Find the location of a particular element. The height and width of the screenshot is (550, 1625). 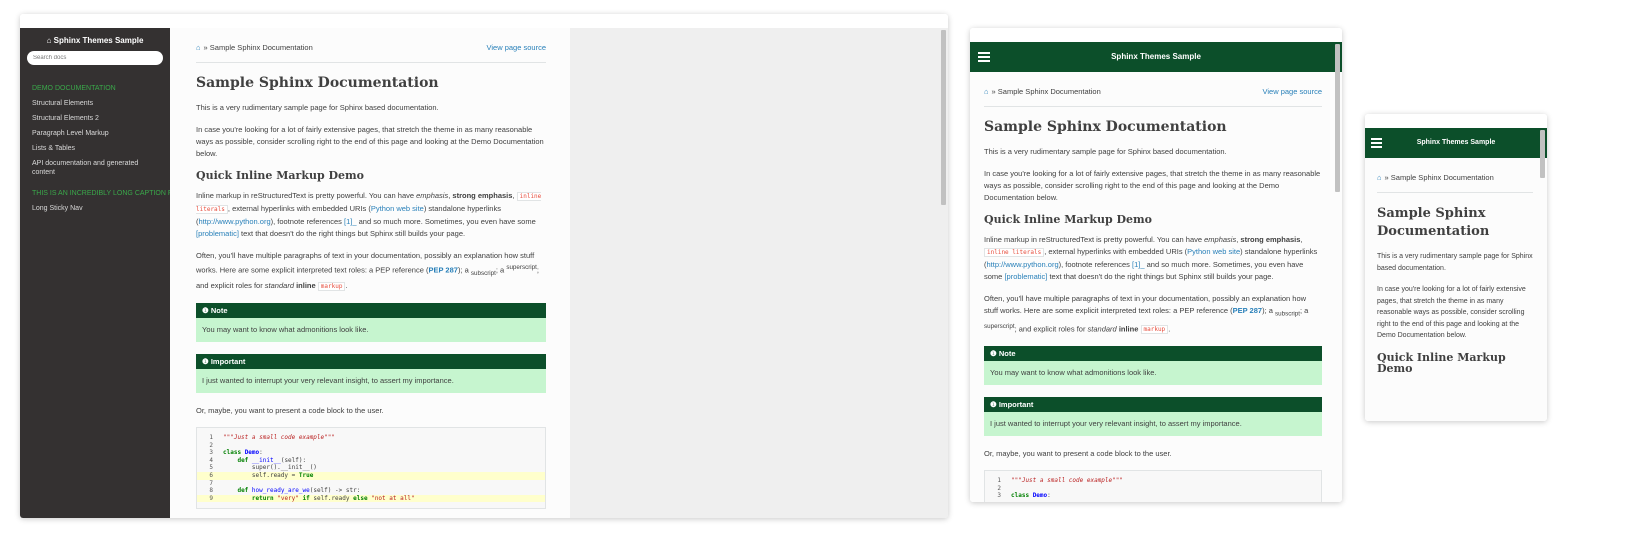

breadcrumb: ⌂» Sample Sphinx Documentation is located at coordinates (1435, 178).